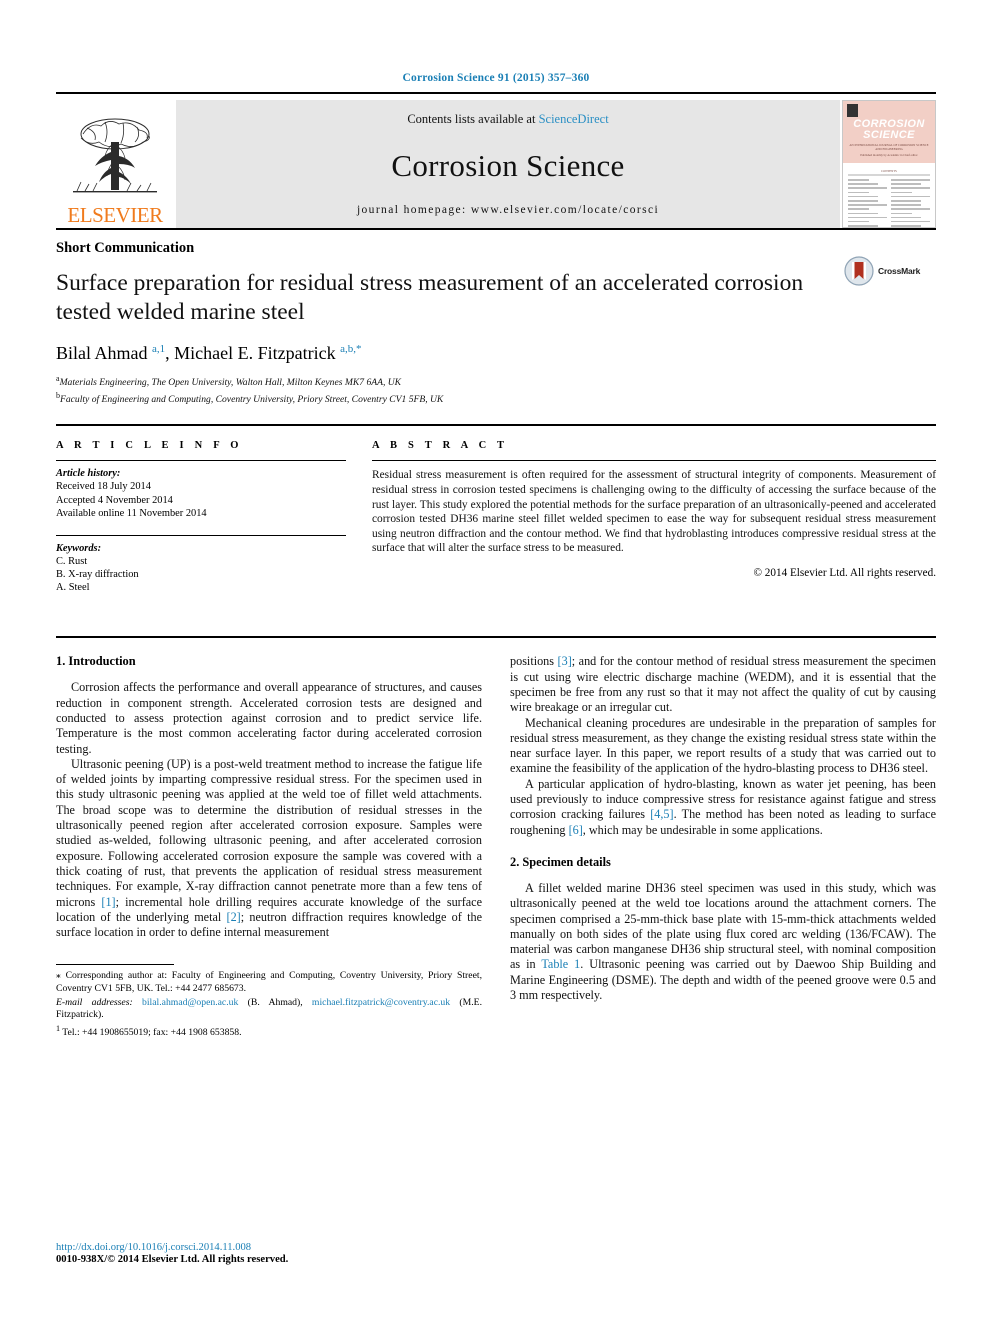 This screenshot has width=992, height=1323. Describe the element at coordinates (889, 203) in the screenshot. I see `cover-toc-columns` at that location.